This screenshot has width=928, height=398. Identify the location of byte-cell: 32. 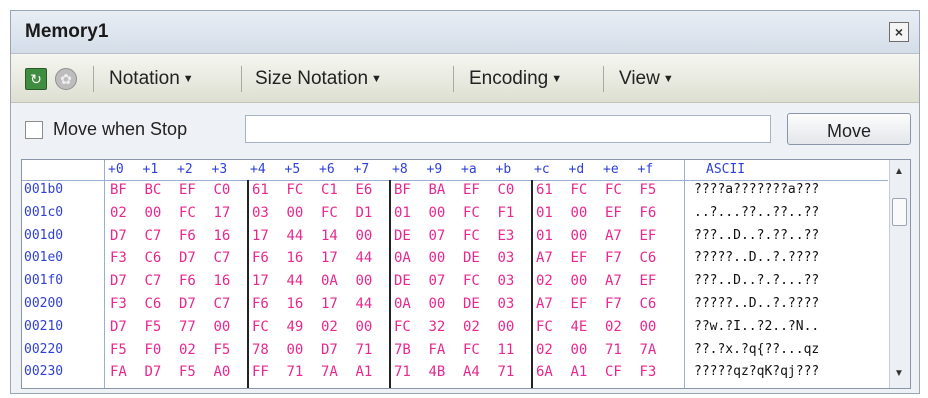
(437, 327).